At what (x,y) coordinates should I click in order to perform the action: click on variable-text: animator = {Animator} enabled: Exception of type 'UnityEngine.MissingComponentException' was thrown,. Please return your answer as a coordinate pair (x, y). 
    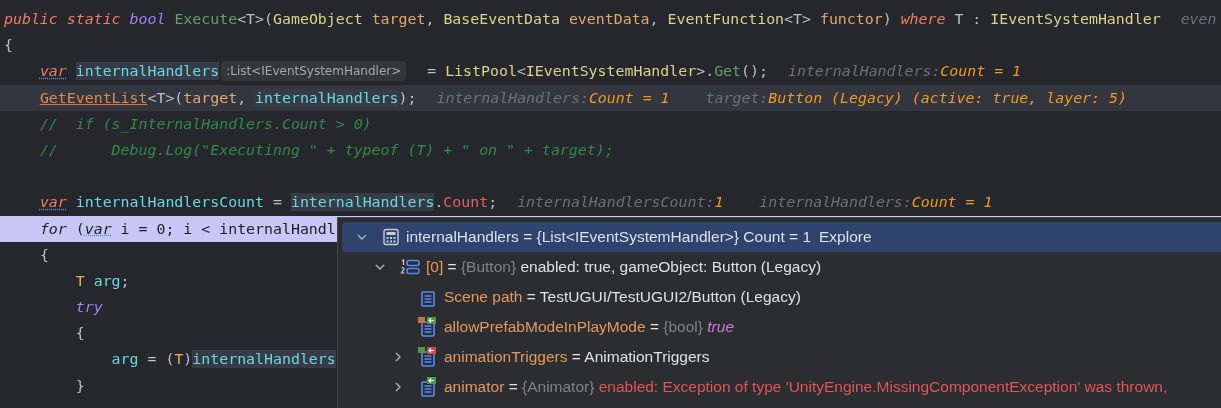
    Looking at the image, I should click on (806, 387).